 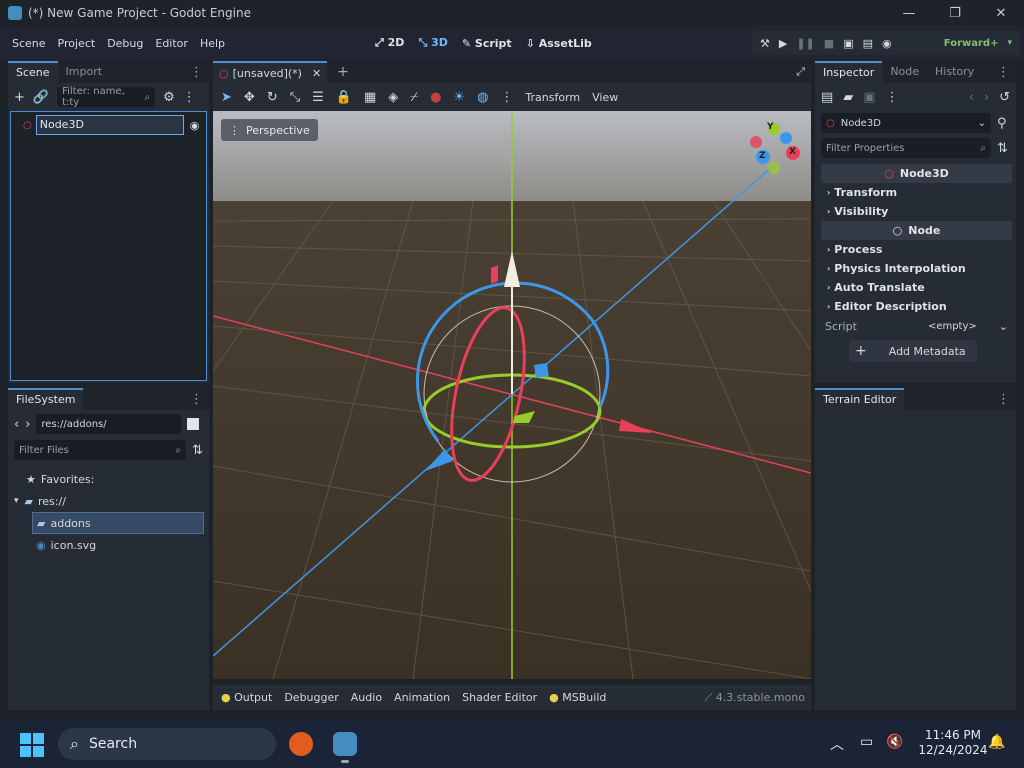 I want to click on section-visibility: › Visibility, so click(x=916, y=211).